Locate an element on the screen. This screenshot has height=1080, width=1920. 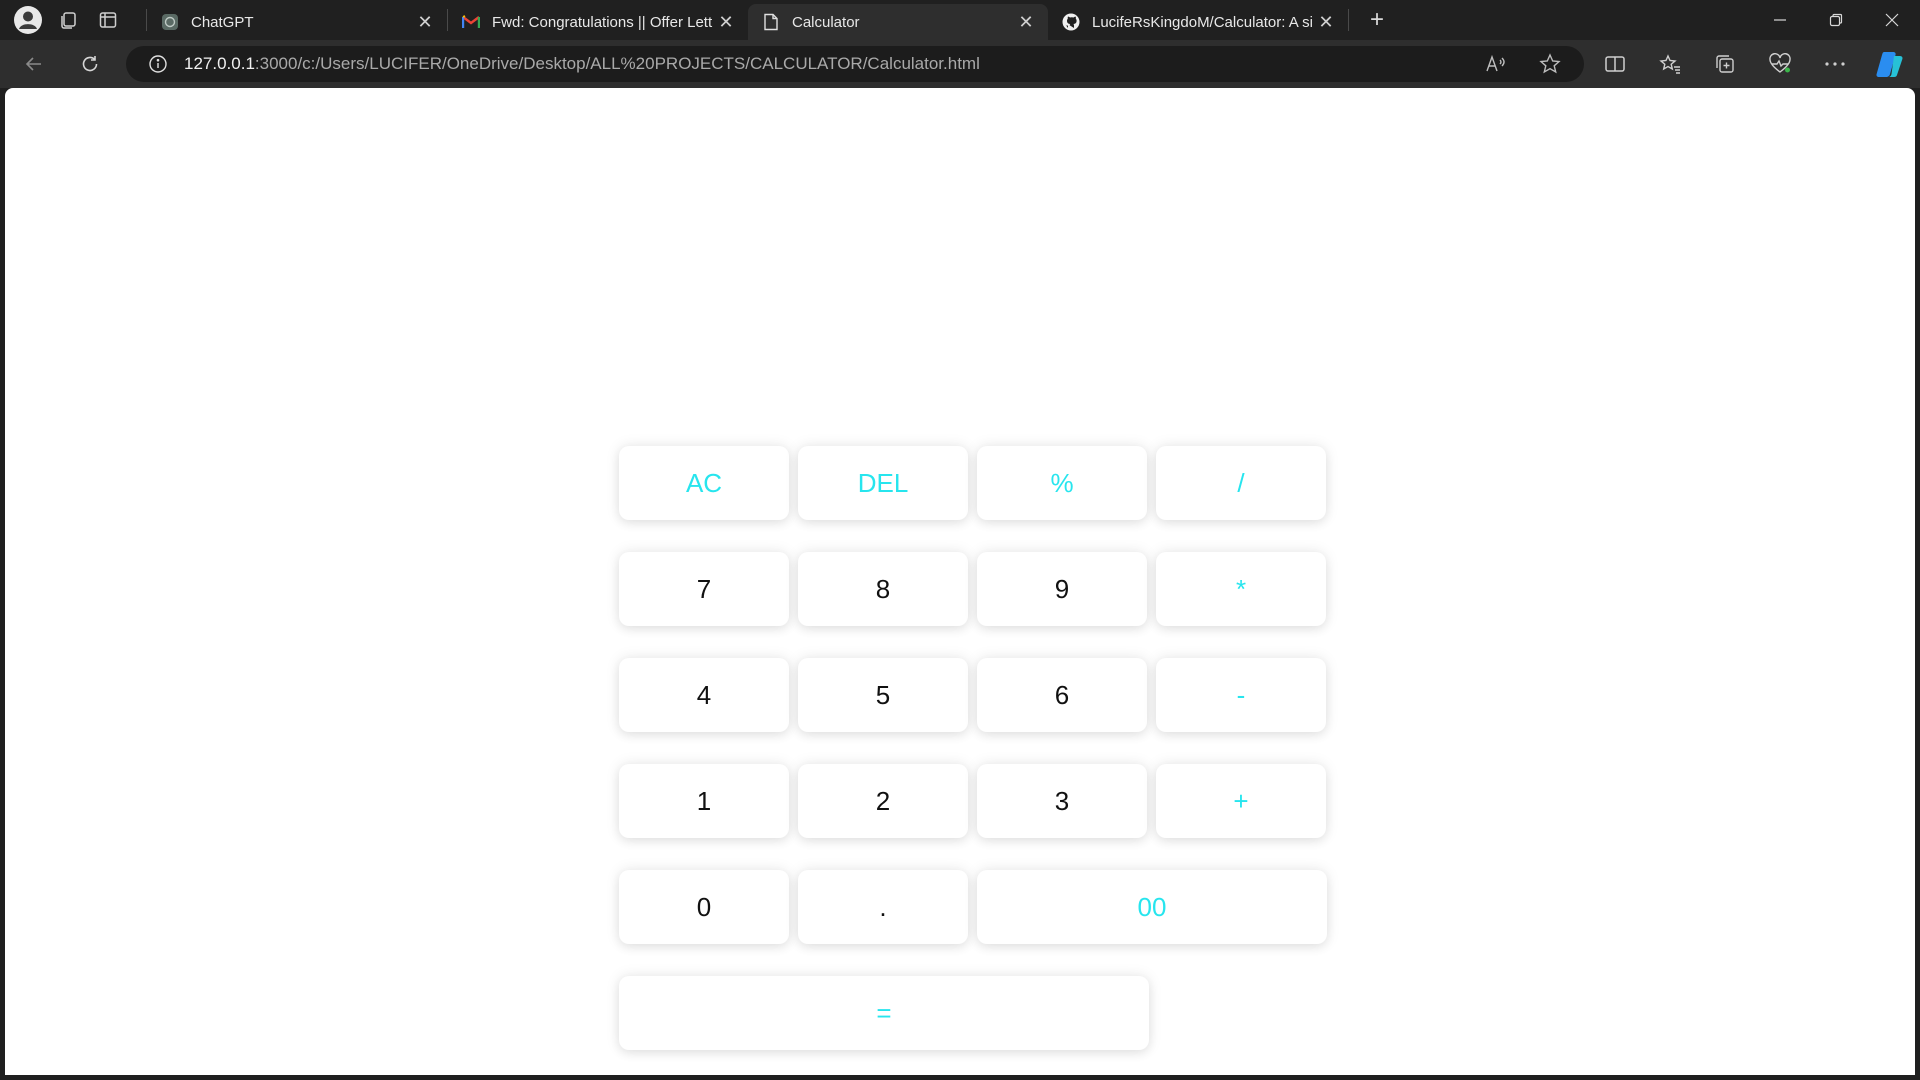
refresh-icon is located at coordinates (90, 64).